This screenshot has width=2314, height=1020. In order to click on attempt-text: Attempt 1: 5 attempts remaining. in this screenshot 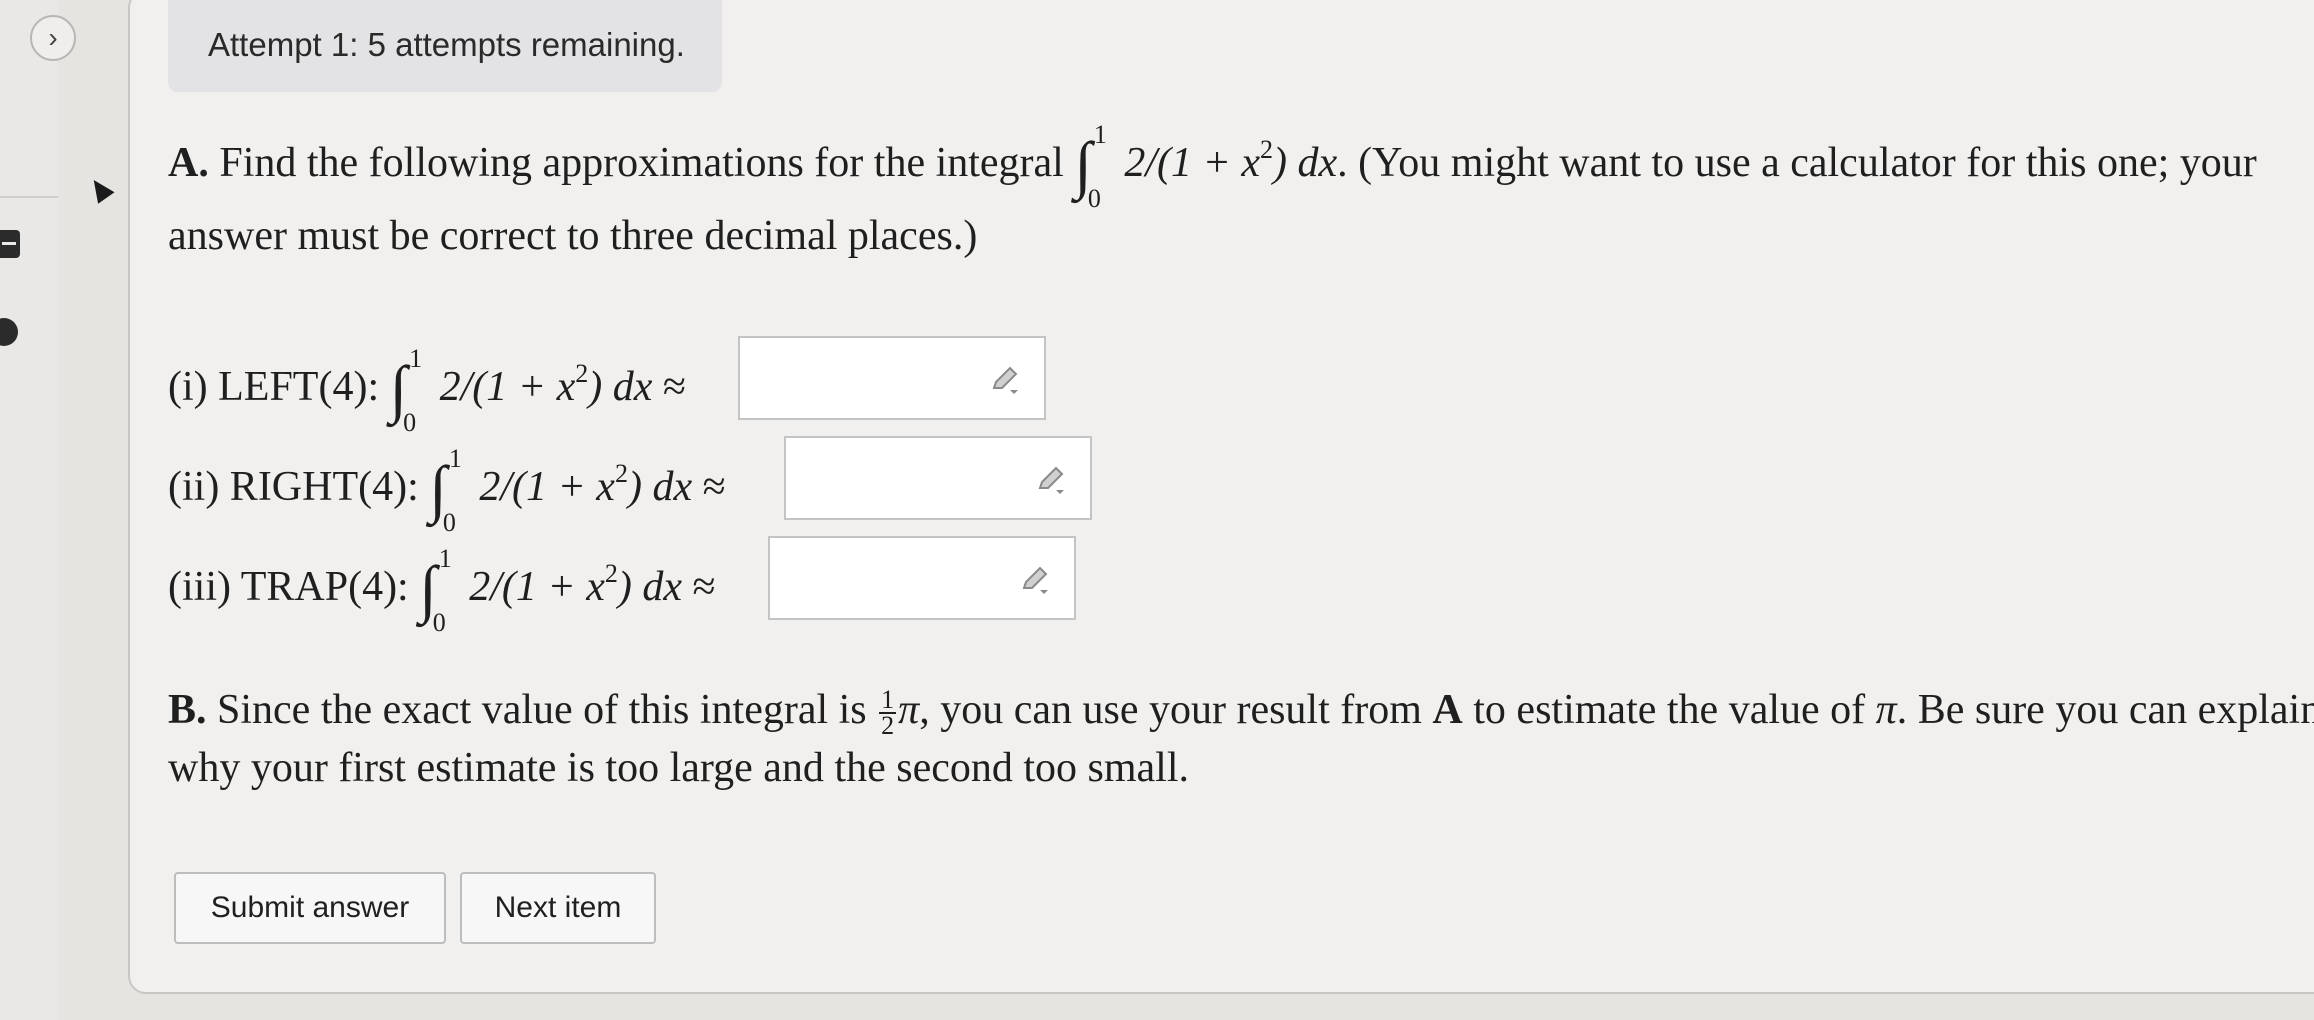, I will do `click(446, 44)`.